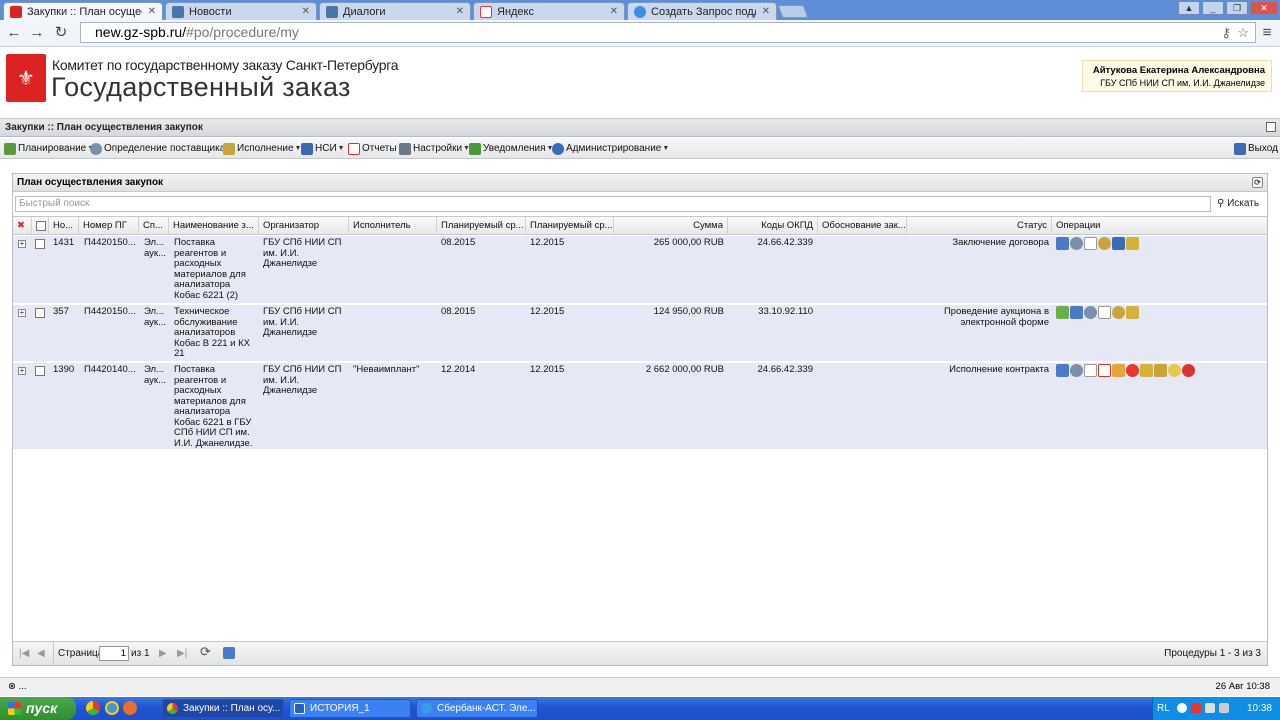  Describe the element at coordinates (773, 226) in the screenshot. I see `col-okpd: Коды ОКПД` at that location.